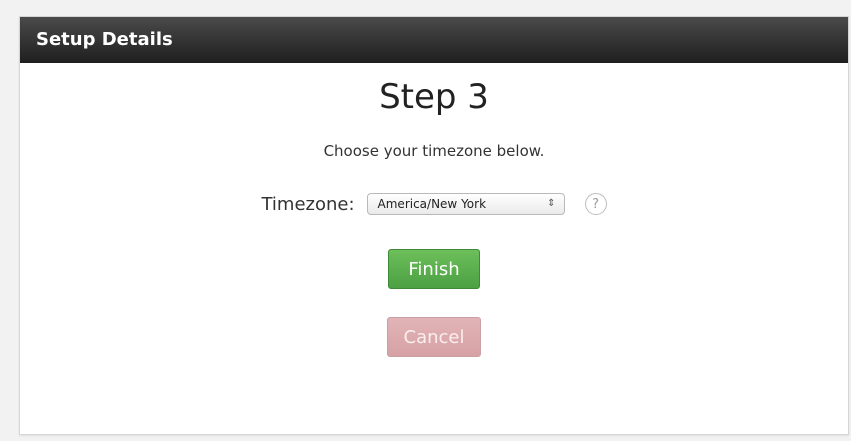 The width and height of the screenshot is (851, 441). What do you see at coordinates (434, 269) in the screenshot?
I see `finish-button: Finish` at bounding box center [434, 269].